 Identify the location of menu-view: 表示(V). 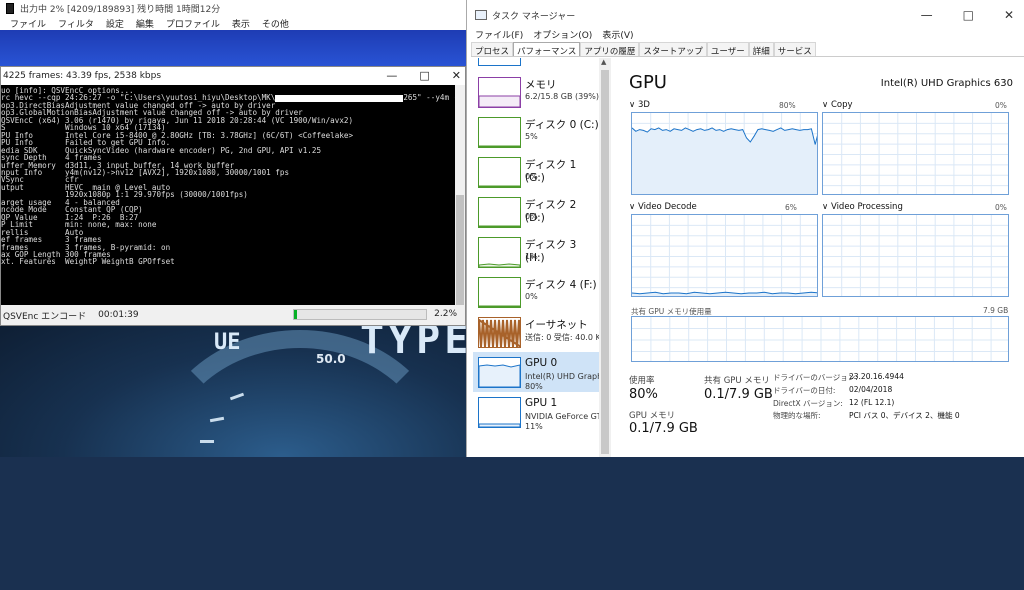
(617, 34).